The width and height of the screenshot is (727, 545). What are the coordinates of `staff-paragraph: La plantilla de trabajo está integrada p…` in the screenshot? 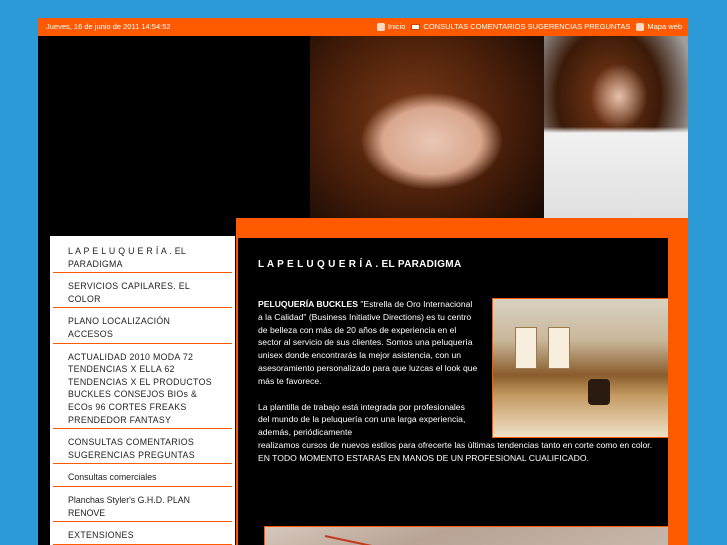 It's located at (463, 426).